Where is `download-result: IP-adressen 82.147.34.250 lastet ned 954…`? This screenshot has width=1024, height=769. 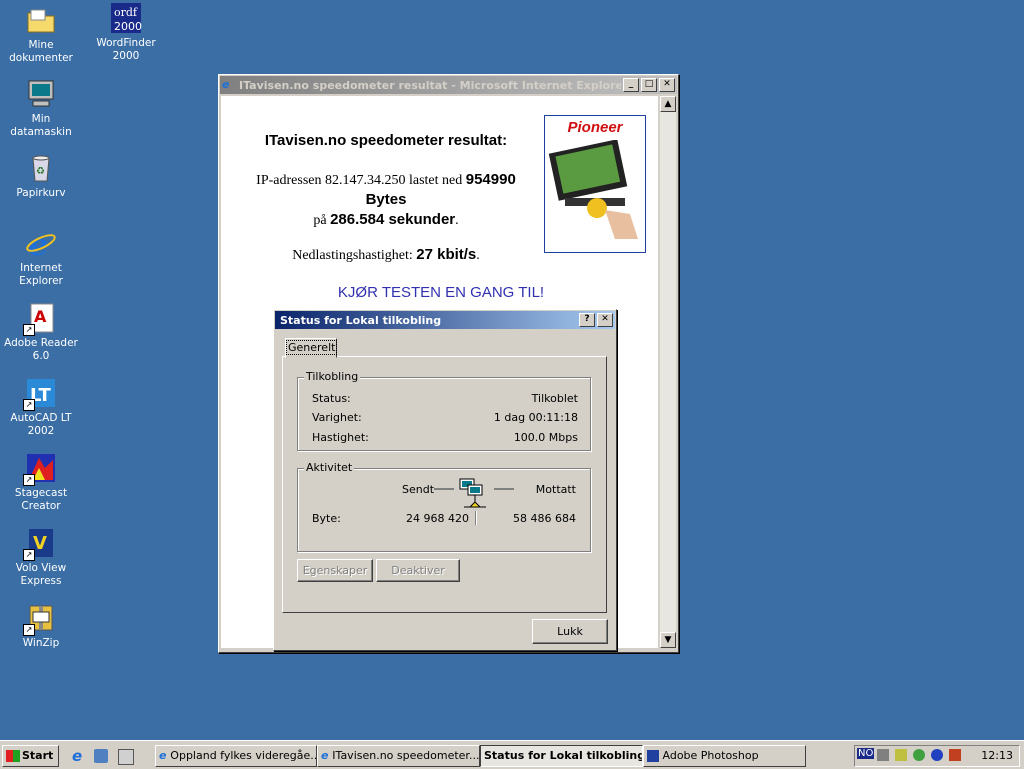
download-result: IP-adressen 82.147.34.250 lastet ned 954… is located at coordinates (386, 200).